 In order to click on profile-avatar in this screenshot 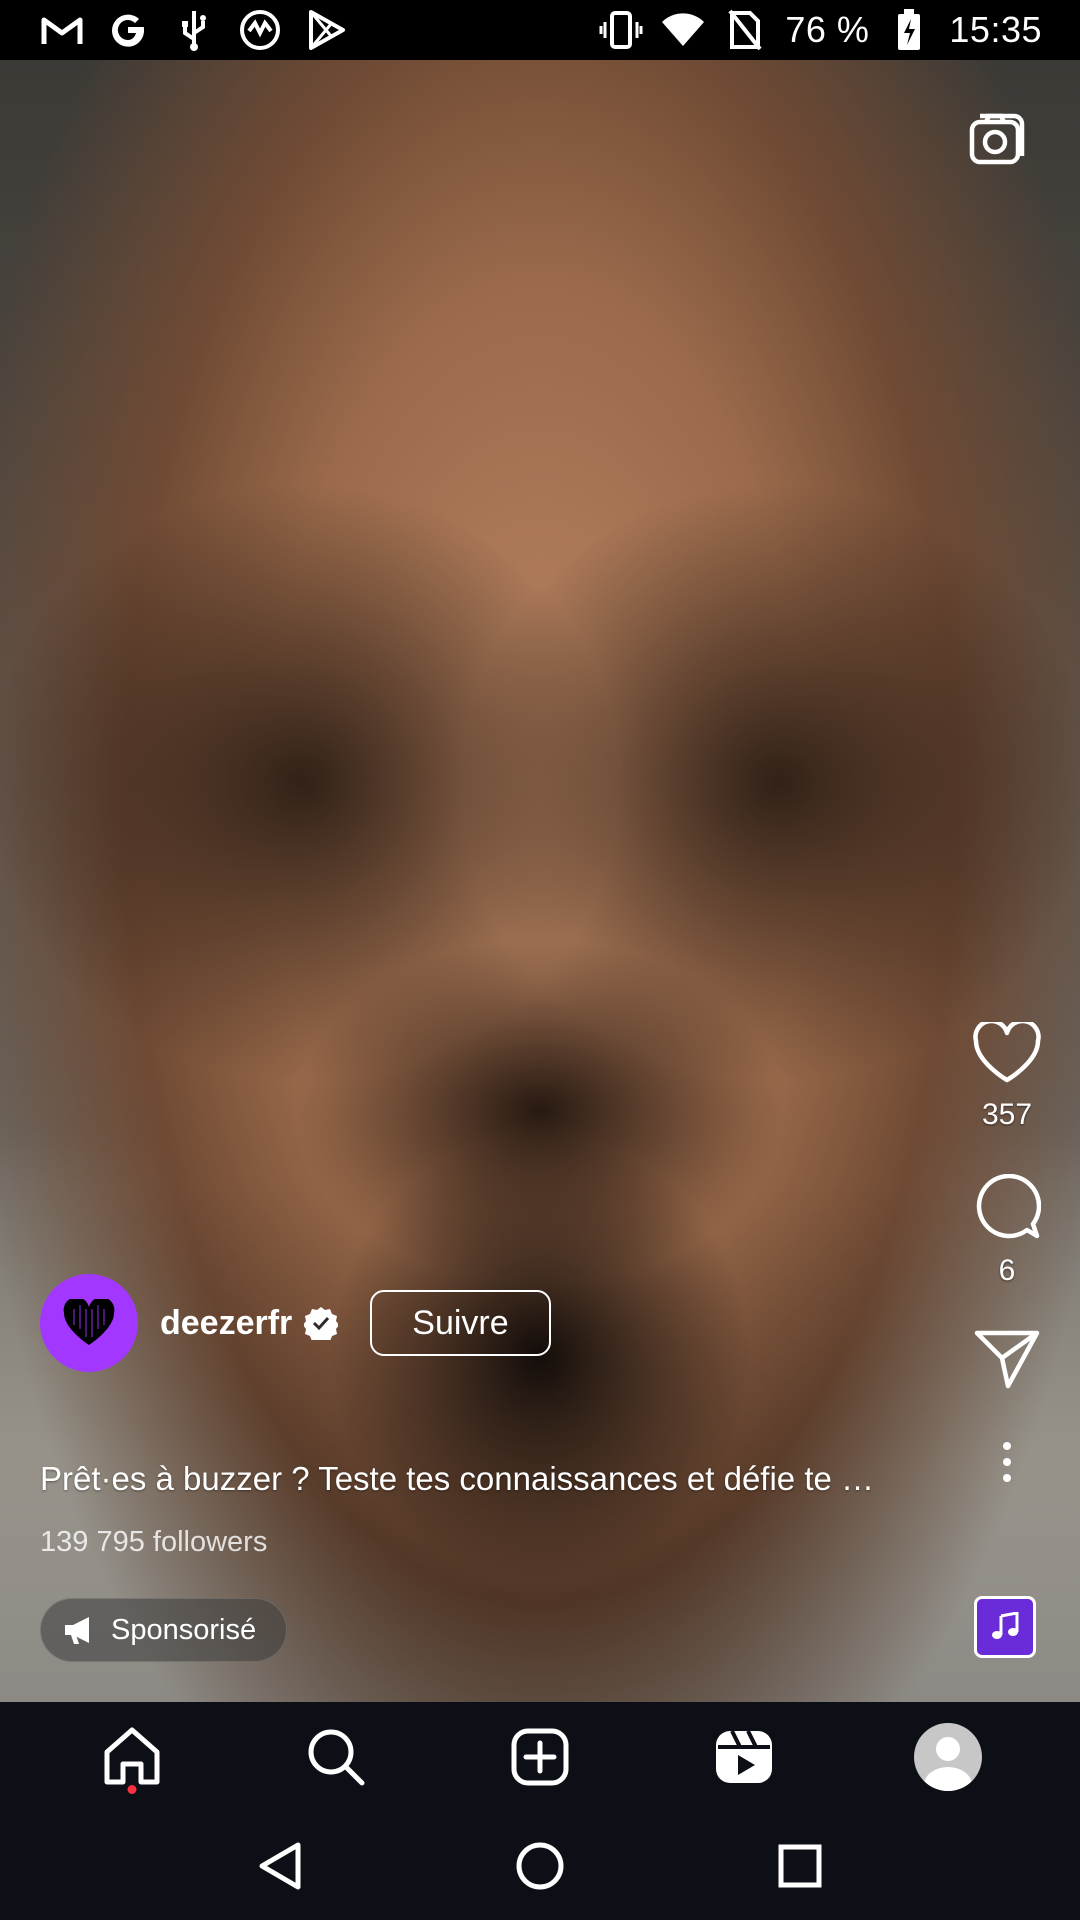, I will do `click(948, 1757)`.